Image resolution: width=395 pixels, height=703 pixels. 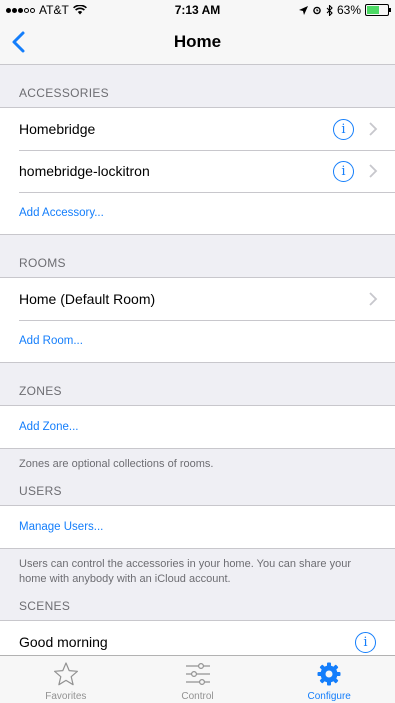 I want to click on navigation-bar: Home, so click(x=197, y=42).